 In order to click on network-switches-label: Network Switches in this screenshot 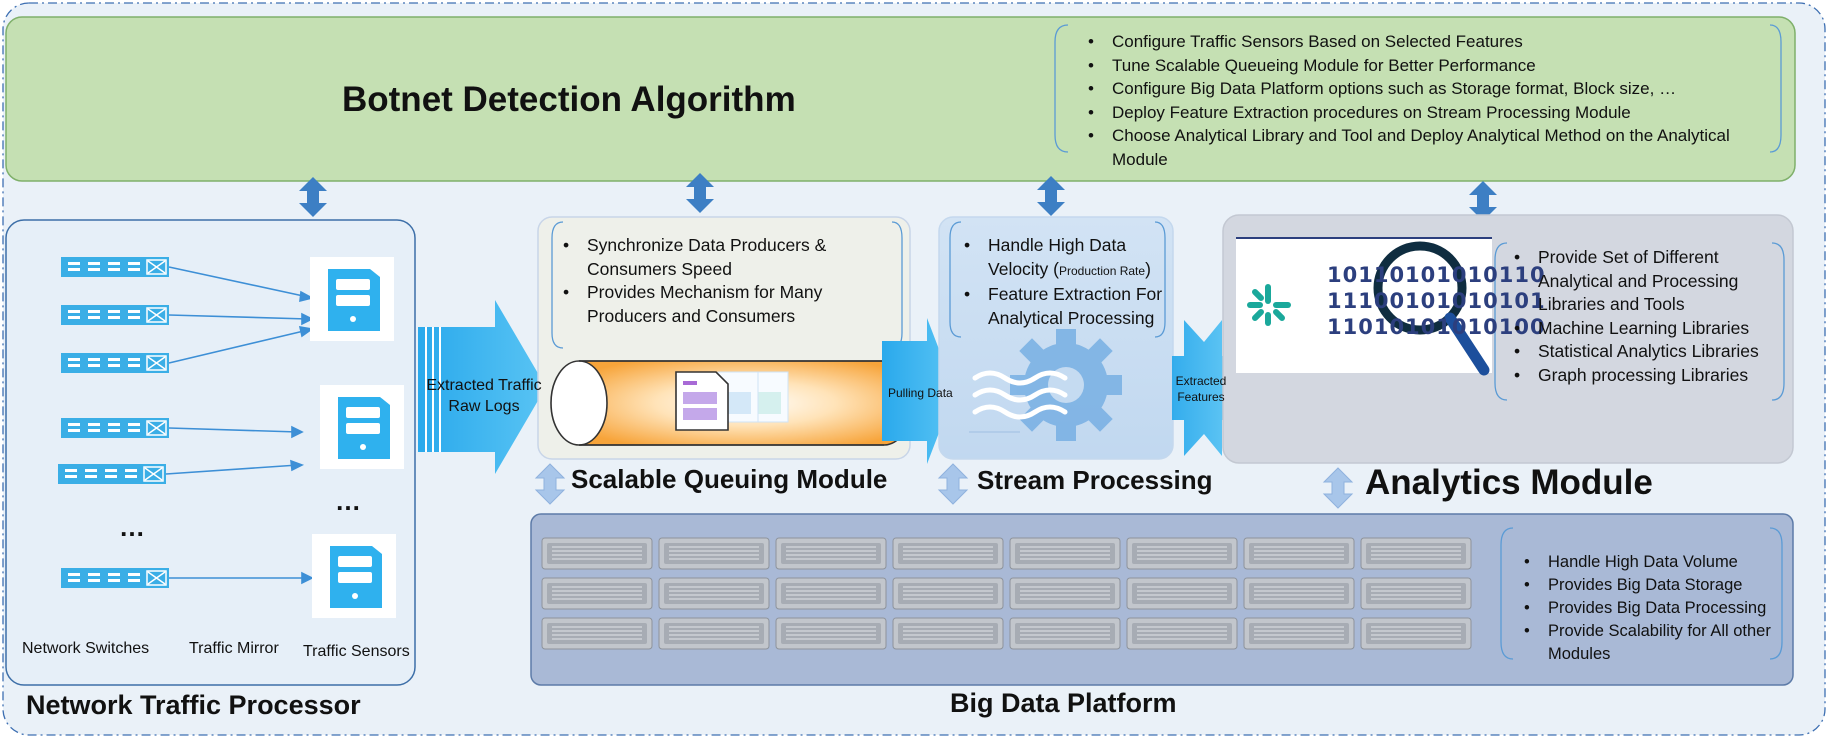, I will do `click(86, 648)`.